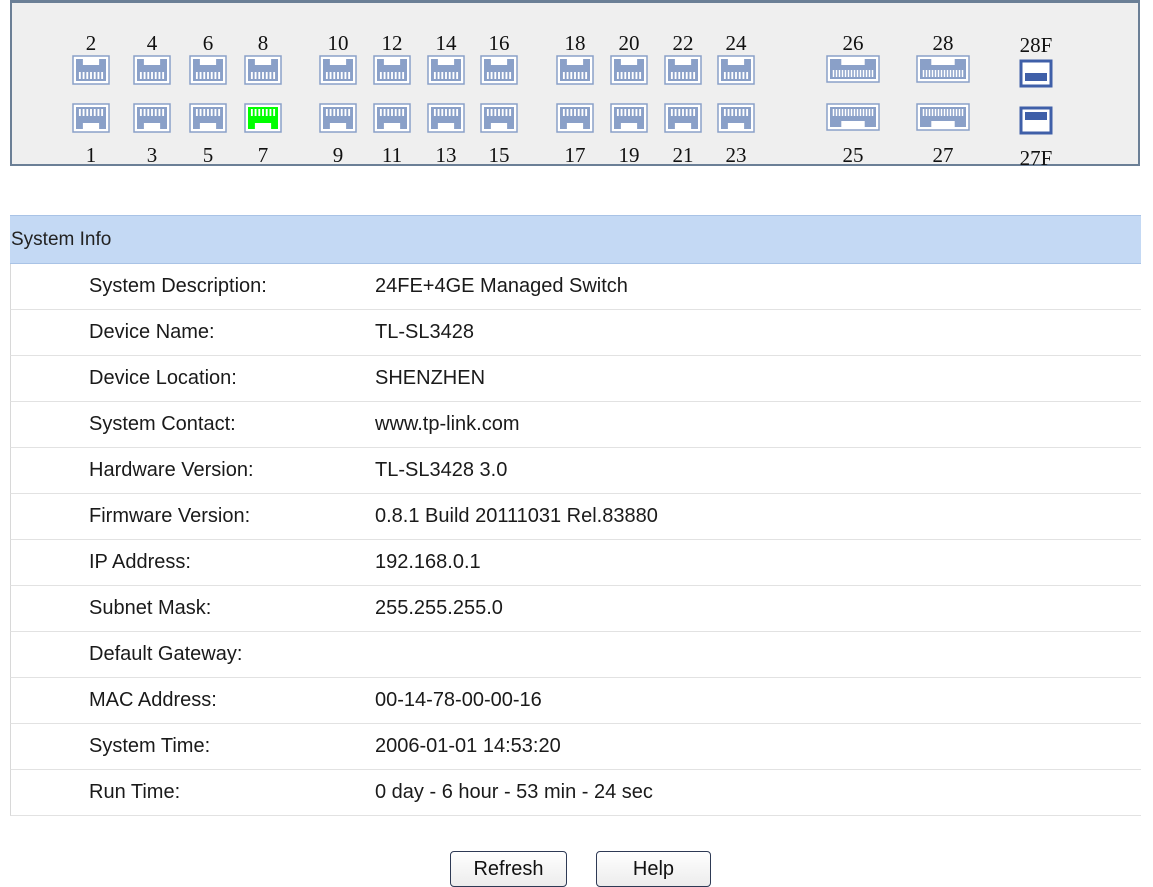 The height and width of the screenshot is (887, 1153). I want to click on port-16-icon, so click(499, 70).